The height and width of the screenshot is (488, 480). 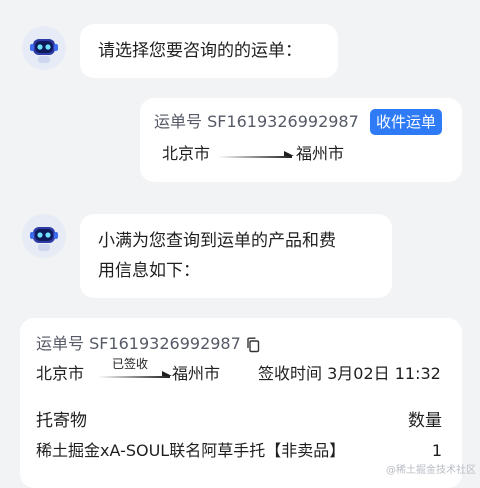 I want to click on delivery-status: 已签收, so click(x=130, y=364).